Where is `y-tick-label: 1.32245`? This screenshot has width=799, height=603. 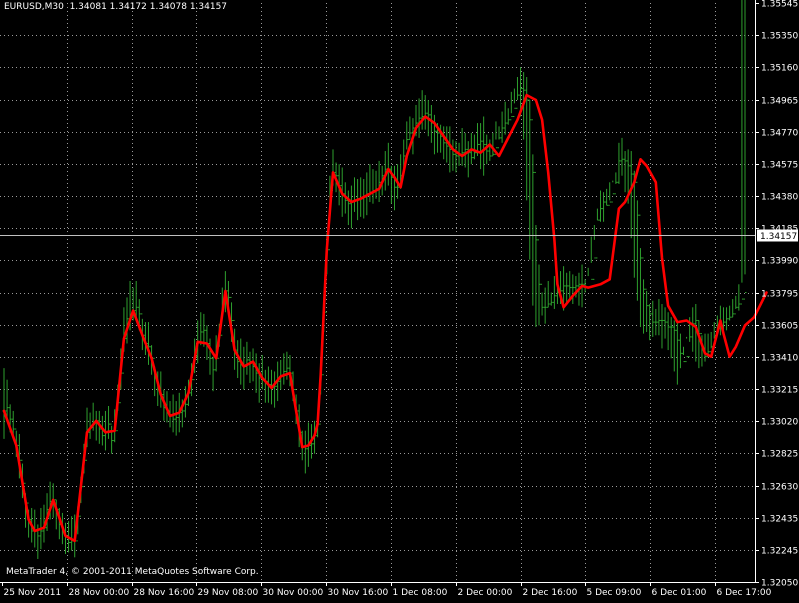 y-tick-label: 1.32245 is located at coordinates (779, 552).